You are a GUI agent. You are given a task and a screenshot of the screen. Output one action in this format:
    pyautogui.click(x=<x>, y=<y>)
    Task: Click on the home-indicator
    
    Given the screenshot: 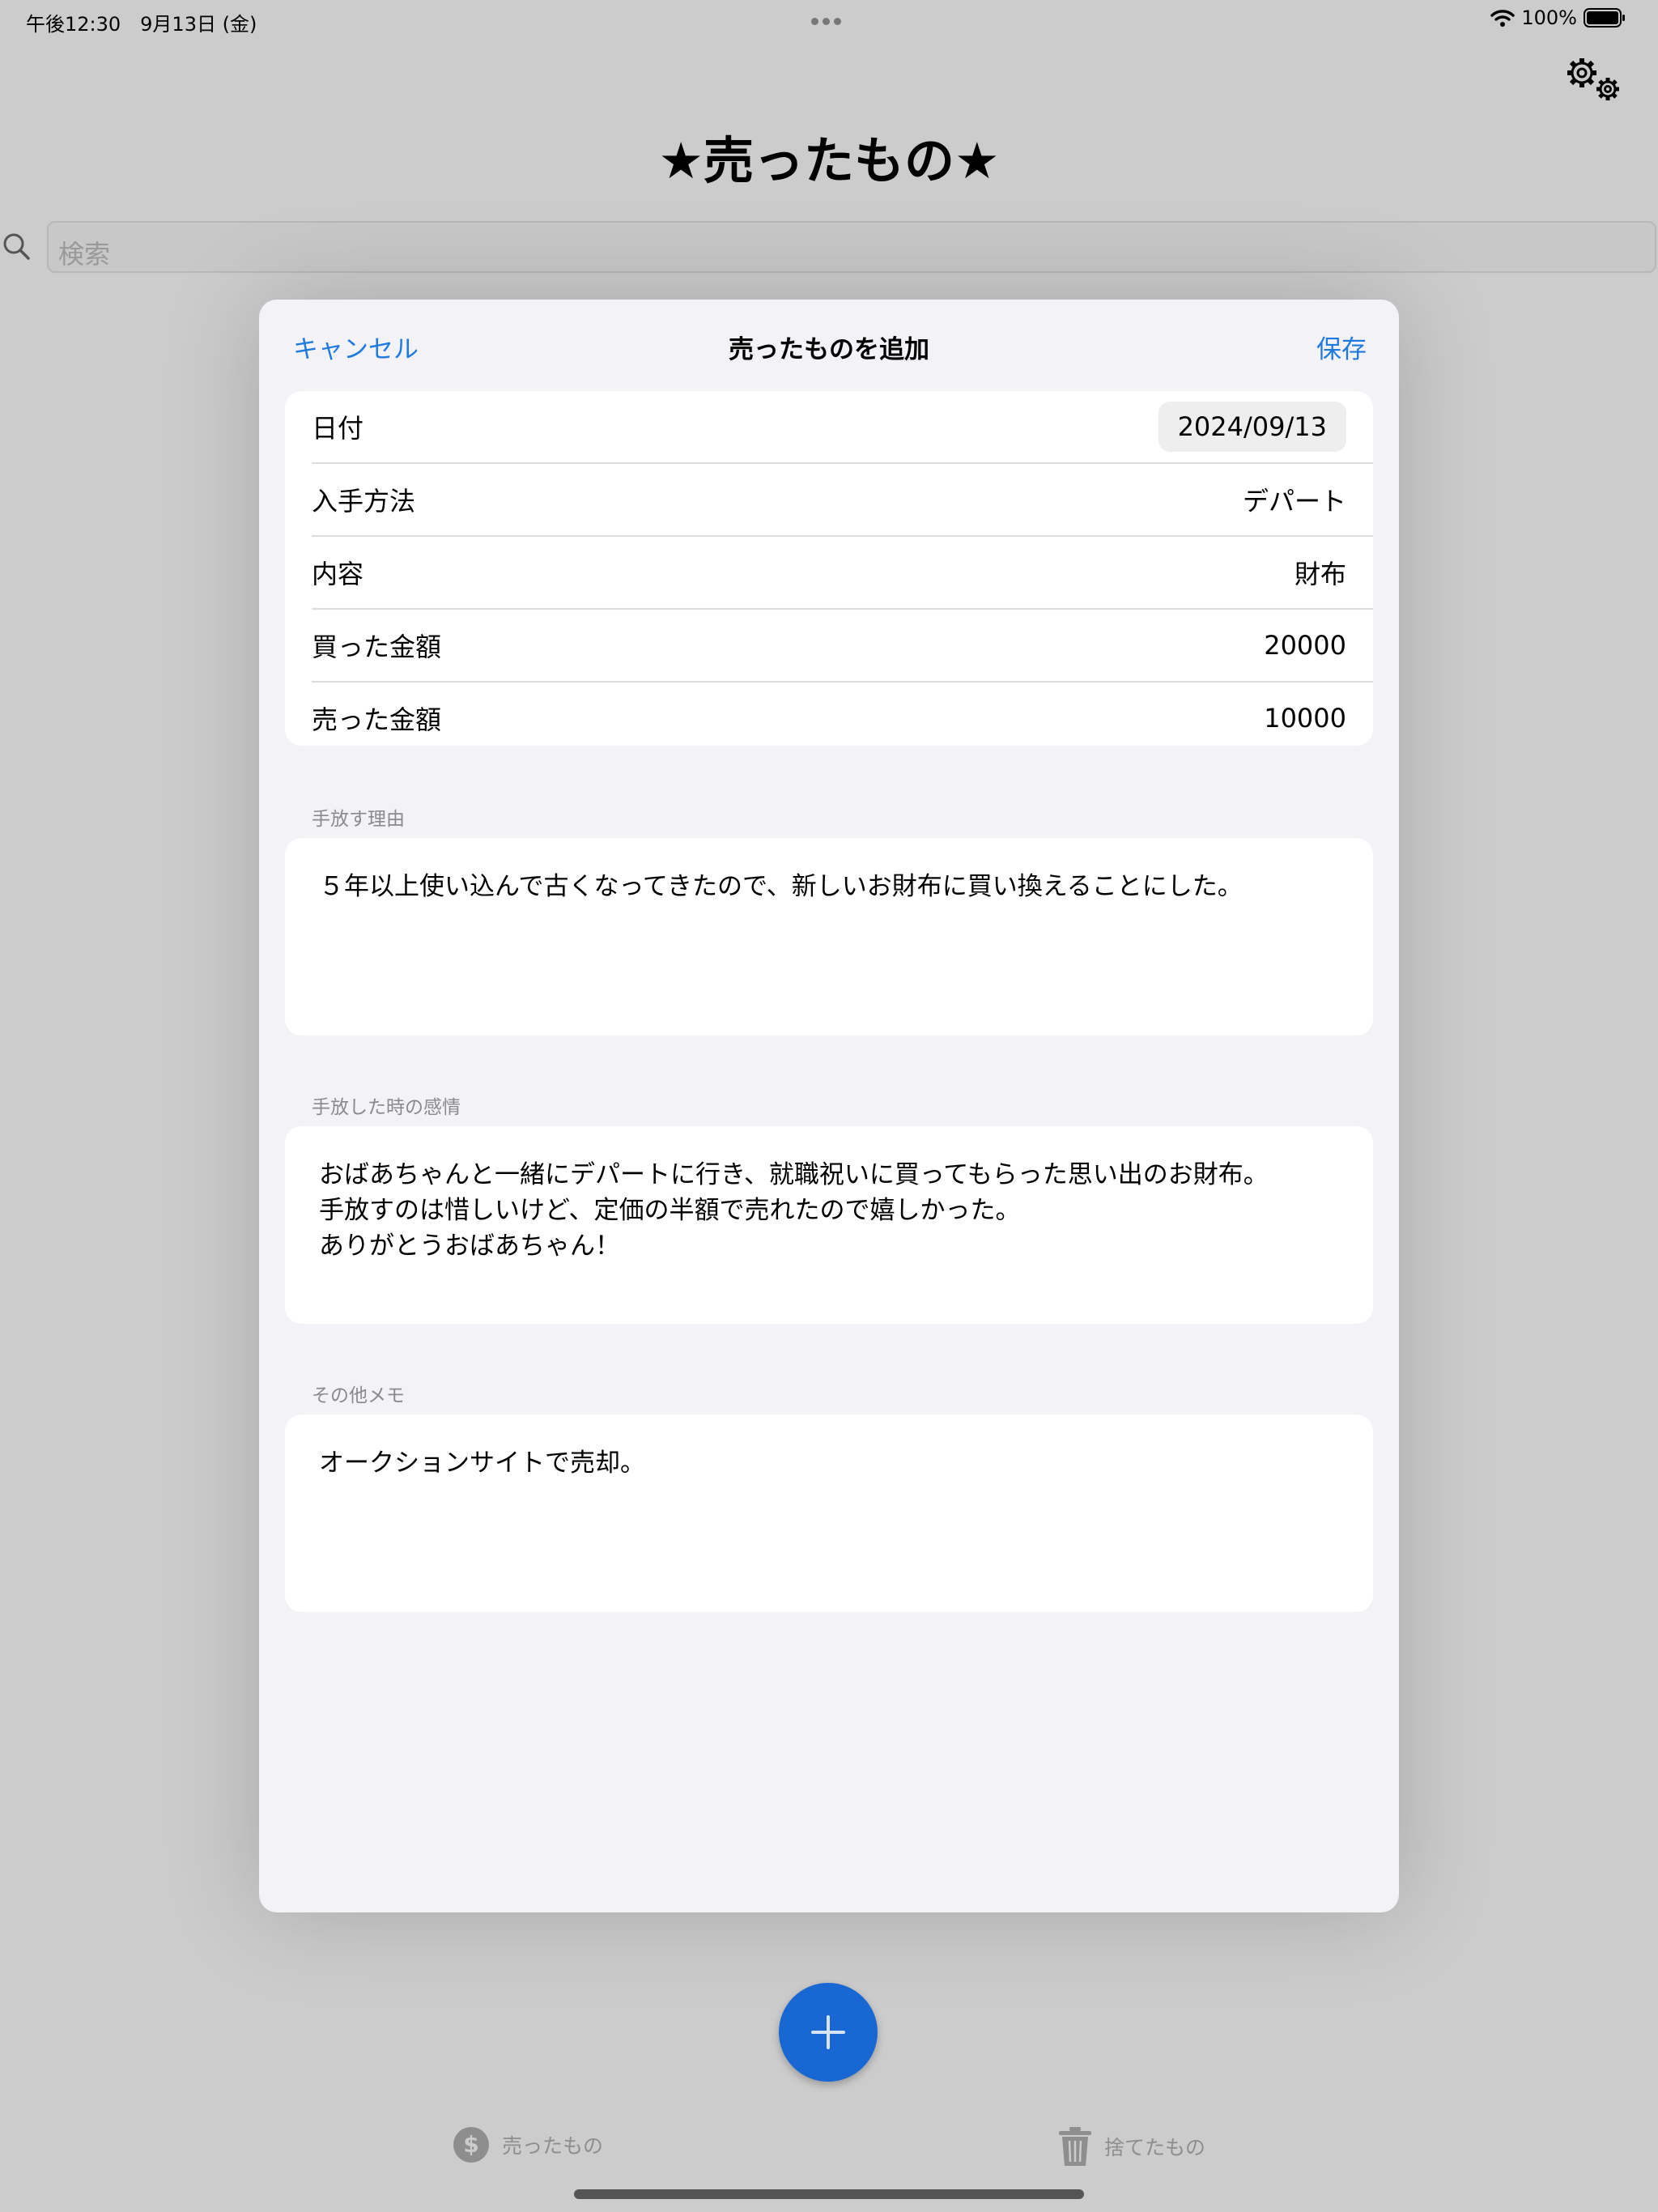 What is the action you would take?
    pyautogui.click(x=829, y=2194)
    